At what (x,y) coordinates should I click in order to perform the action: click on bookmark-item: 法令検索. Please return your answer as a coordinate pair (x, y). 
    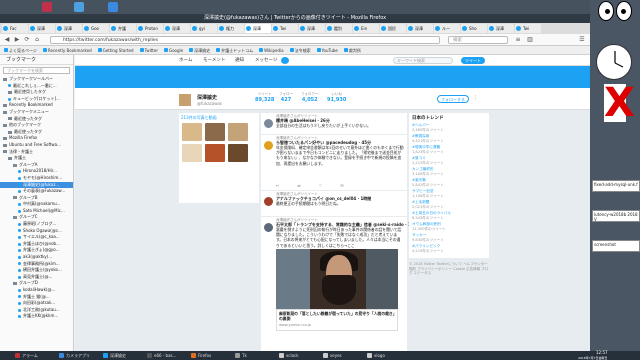
    Looking at the image, I should click on (300, 50).